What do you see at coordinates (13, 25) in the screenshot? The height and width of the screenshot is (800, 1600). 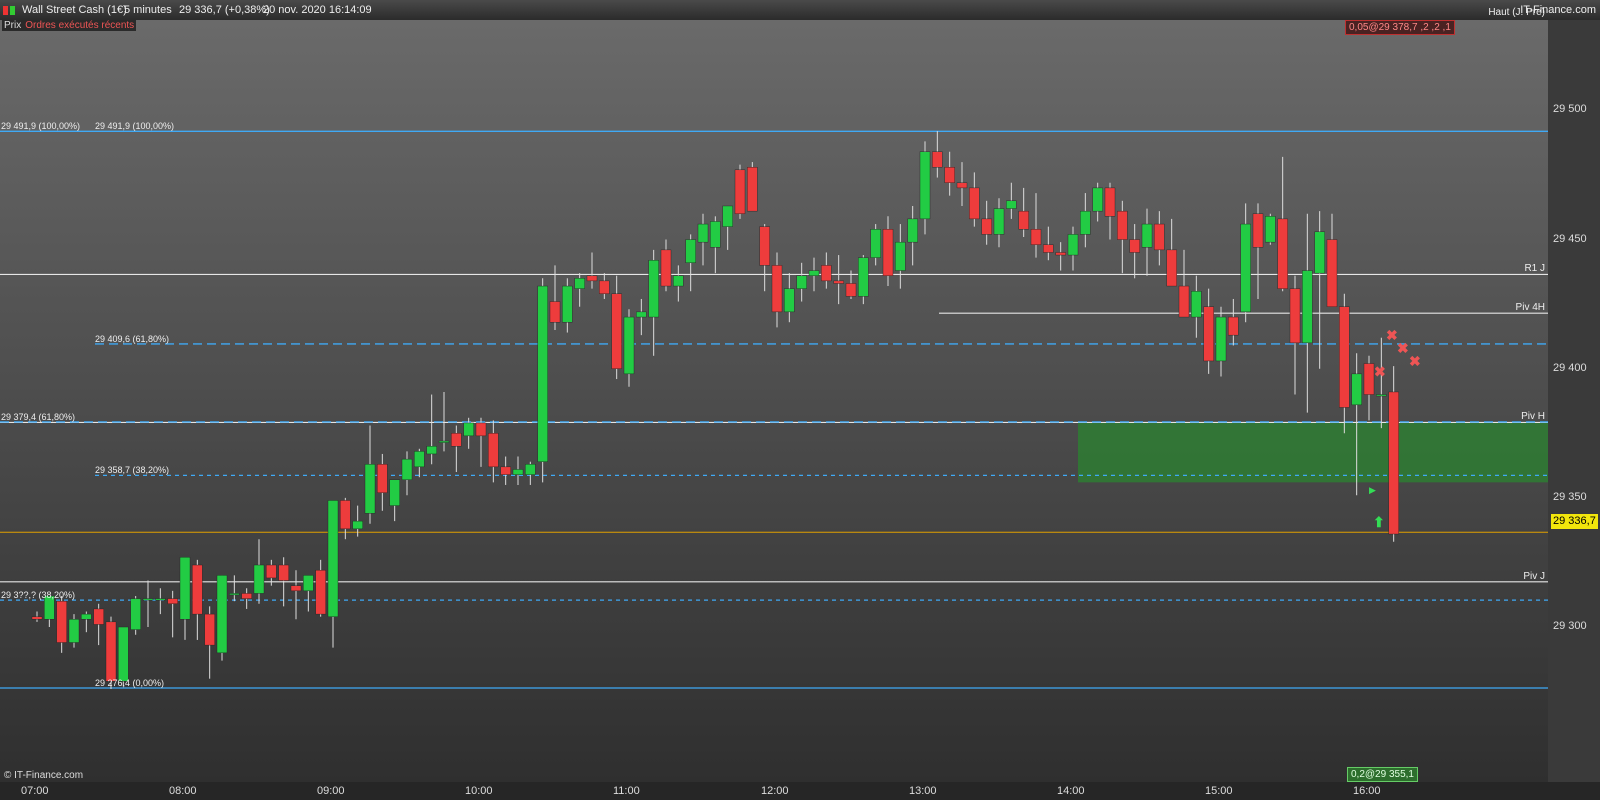 I see `tab-price: Prix` at bounding box center [13, 25].